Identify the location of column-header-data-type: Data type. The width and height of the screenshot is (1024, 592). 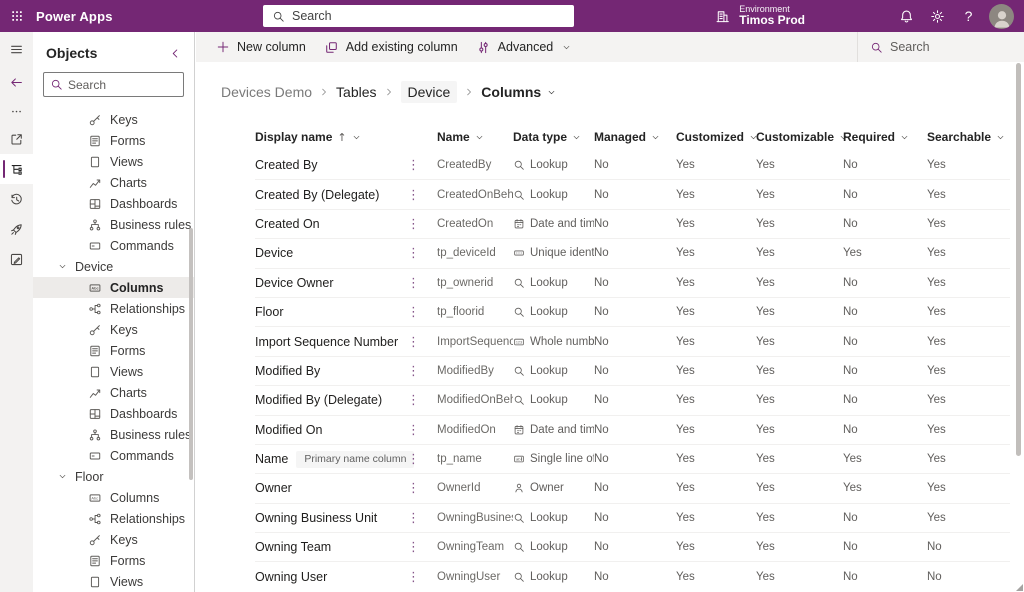
(553, 137).